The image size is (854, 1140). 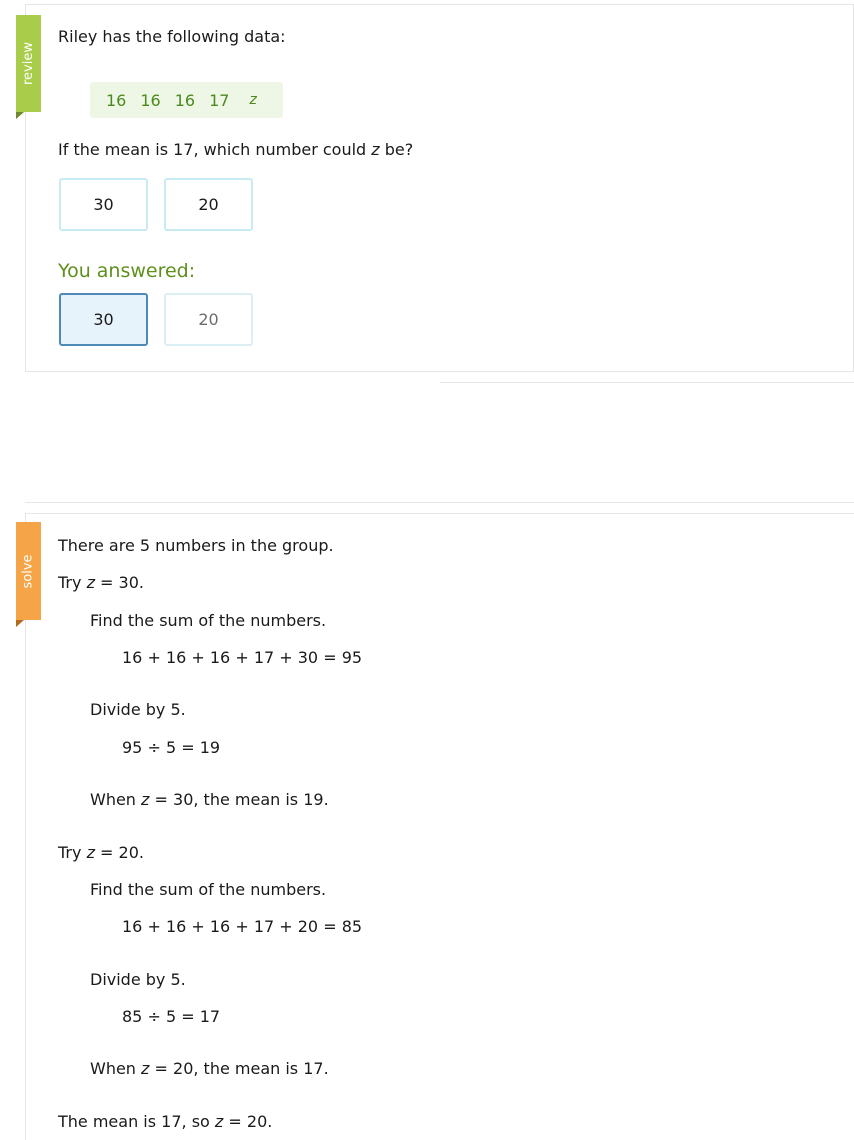 I want to click on try-step-2: Try z = 20., so click(x=101, y=852).